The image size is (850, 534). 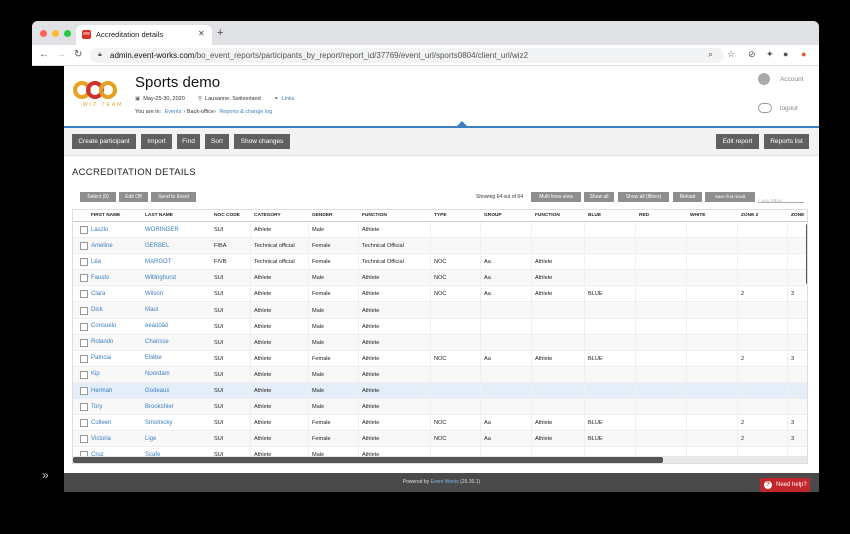 I want to click on show-all-button: Show all, so click(x=599, y=197).